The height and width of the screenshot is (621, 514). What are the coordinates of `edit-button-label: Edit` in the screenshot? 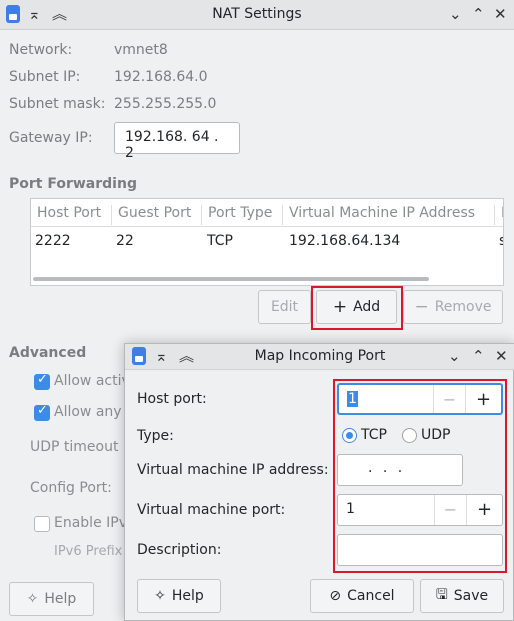 It's located at (284, 307).